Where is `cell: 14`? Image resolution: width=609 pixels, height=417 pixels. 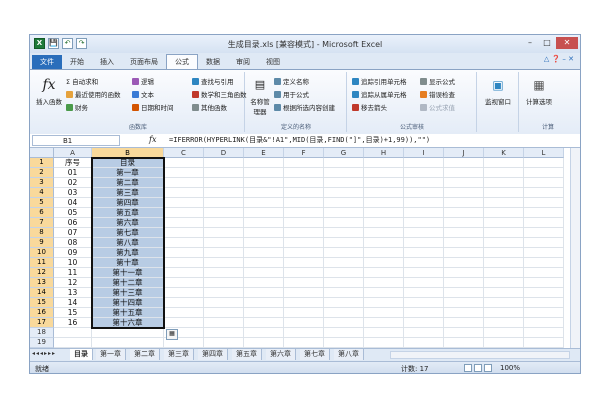 cell: 14 is located at coordinates (73, 303).